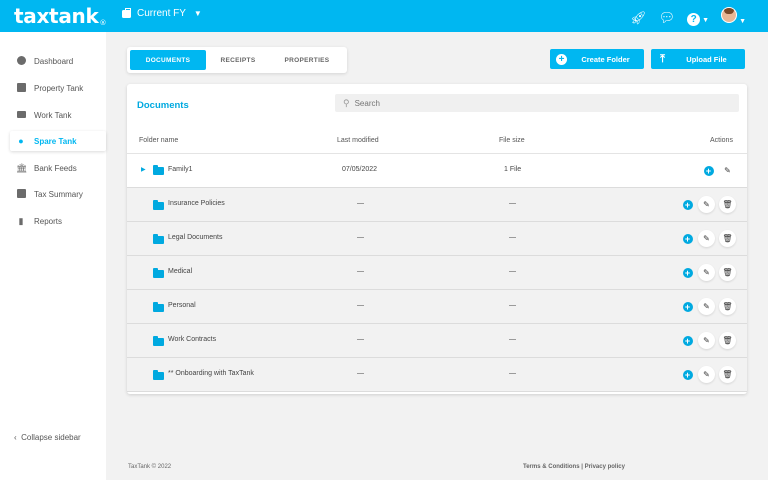 Image resolution: width=768 pixels, height=480 pixels. What do you see at coordinates (58, 141) in the screenshot?
I see `sidebar-item-spare-tank: ● Spare Tank` at bounding box center [58, 141].